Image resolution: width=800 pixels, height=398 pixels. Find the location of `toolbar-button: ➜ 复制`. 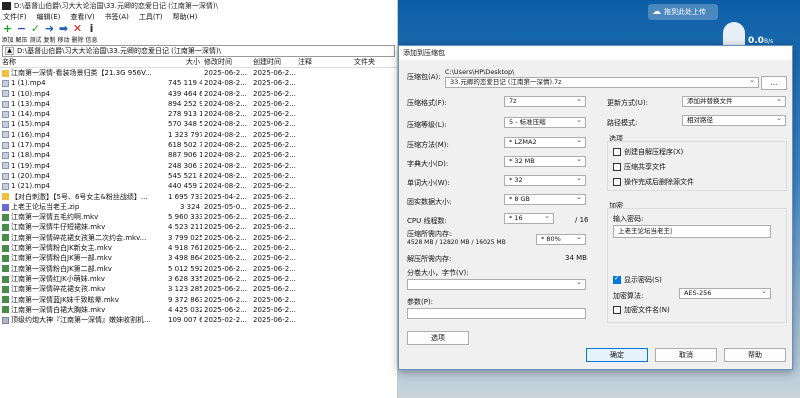

toolbar-button: ➜ 复制 is located at coordinates (49, 34).